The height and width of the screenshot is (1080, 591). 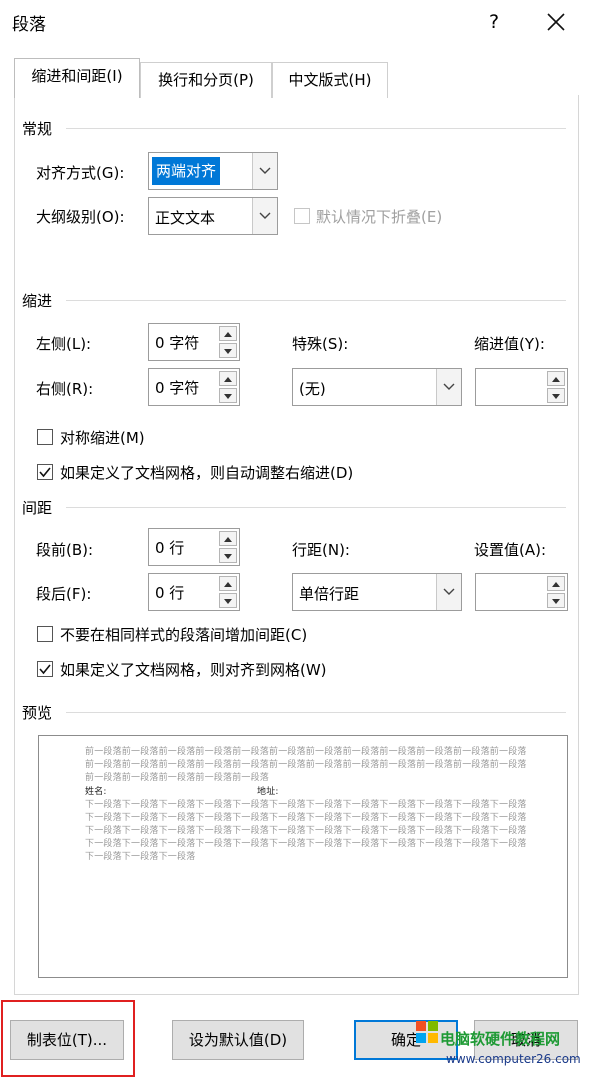 What do you see at coordinates (316, 712) in the screenshot?
I see `preview-separator` at bounding box center [316, 712].